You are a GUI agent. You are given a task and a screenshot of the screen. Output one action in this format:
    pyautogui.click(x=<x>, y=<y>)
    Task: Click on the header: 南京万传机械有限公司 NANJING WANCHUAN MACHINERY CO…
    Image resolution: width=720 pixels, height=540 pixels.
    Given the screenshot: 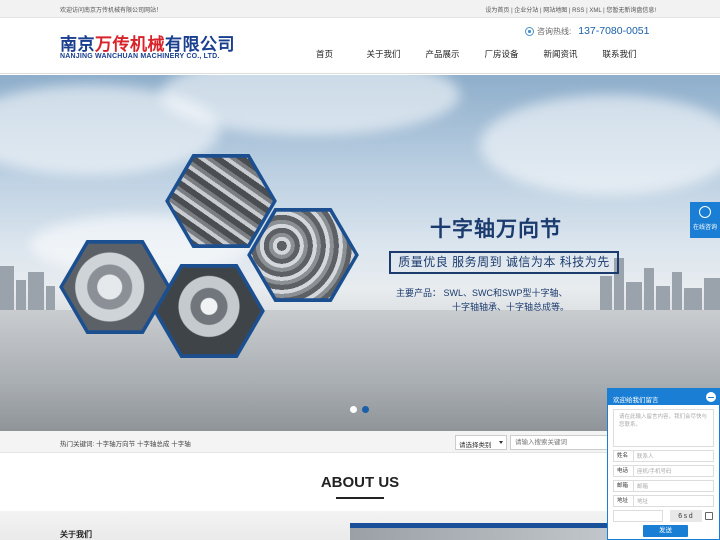 What is the action you would take?
    pyautogui.click(x=360, y=46)
    